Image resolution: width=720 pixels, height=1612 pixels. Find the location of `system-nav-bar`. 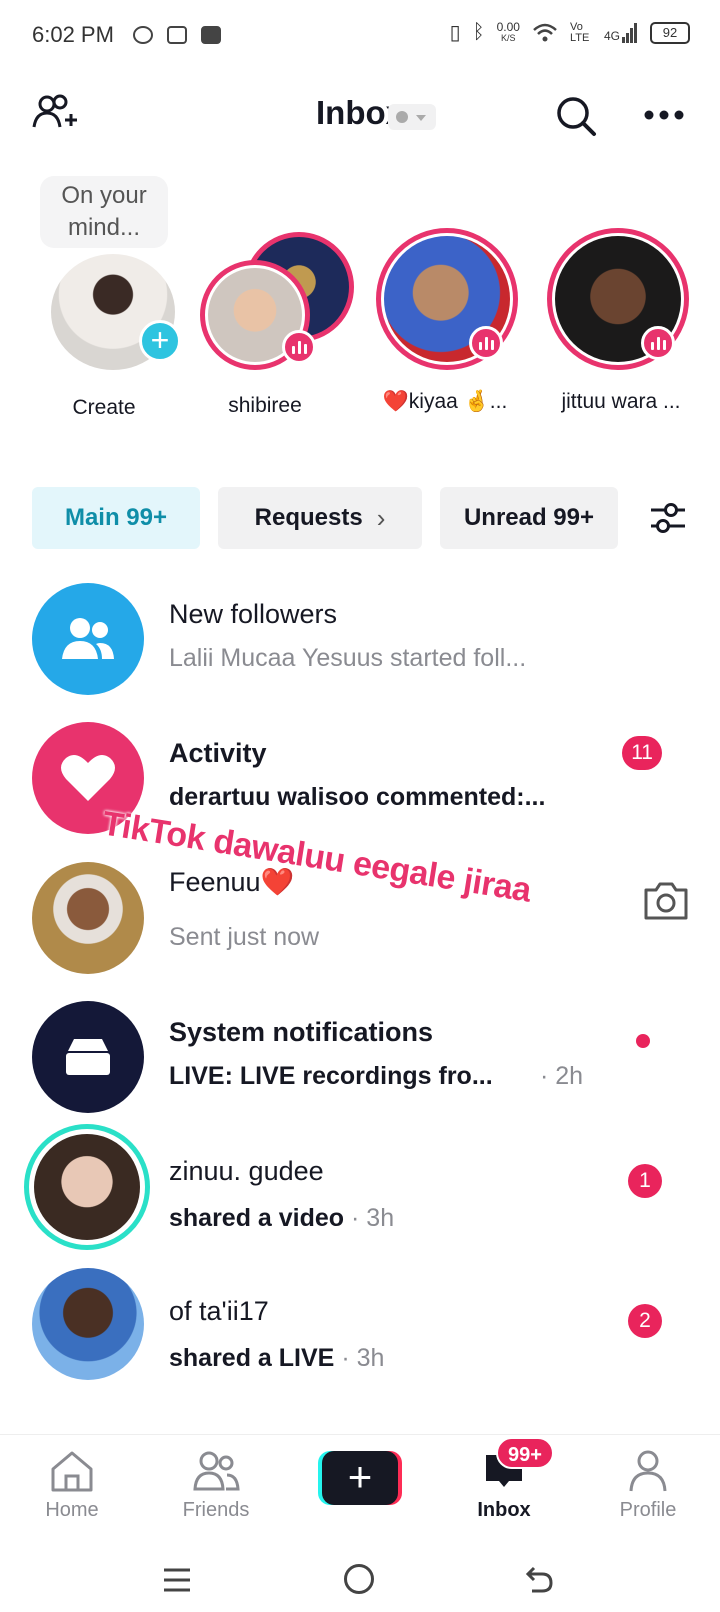

system-nav-bar is located at coordinates (360, 1579).